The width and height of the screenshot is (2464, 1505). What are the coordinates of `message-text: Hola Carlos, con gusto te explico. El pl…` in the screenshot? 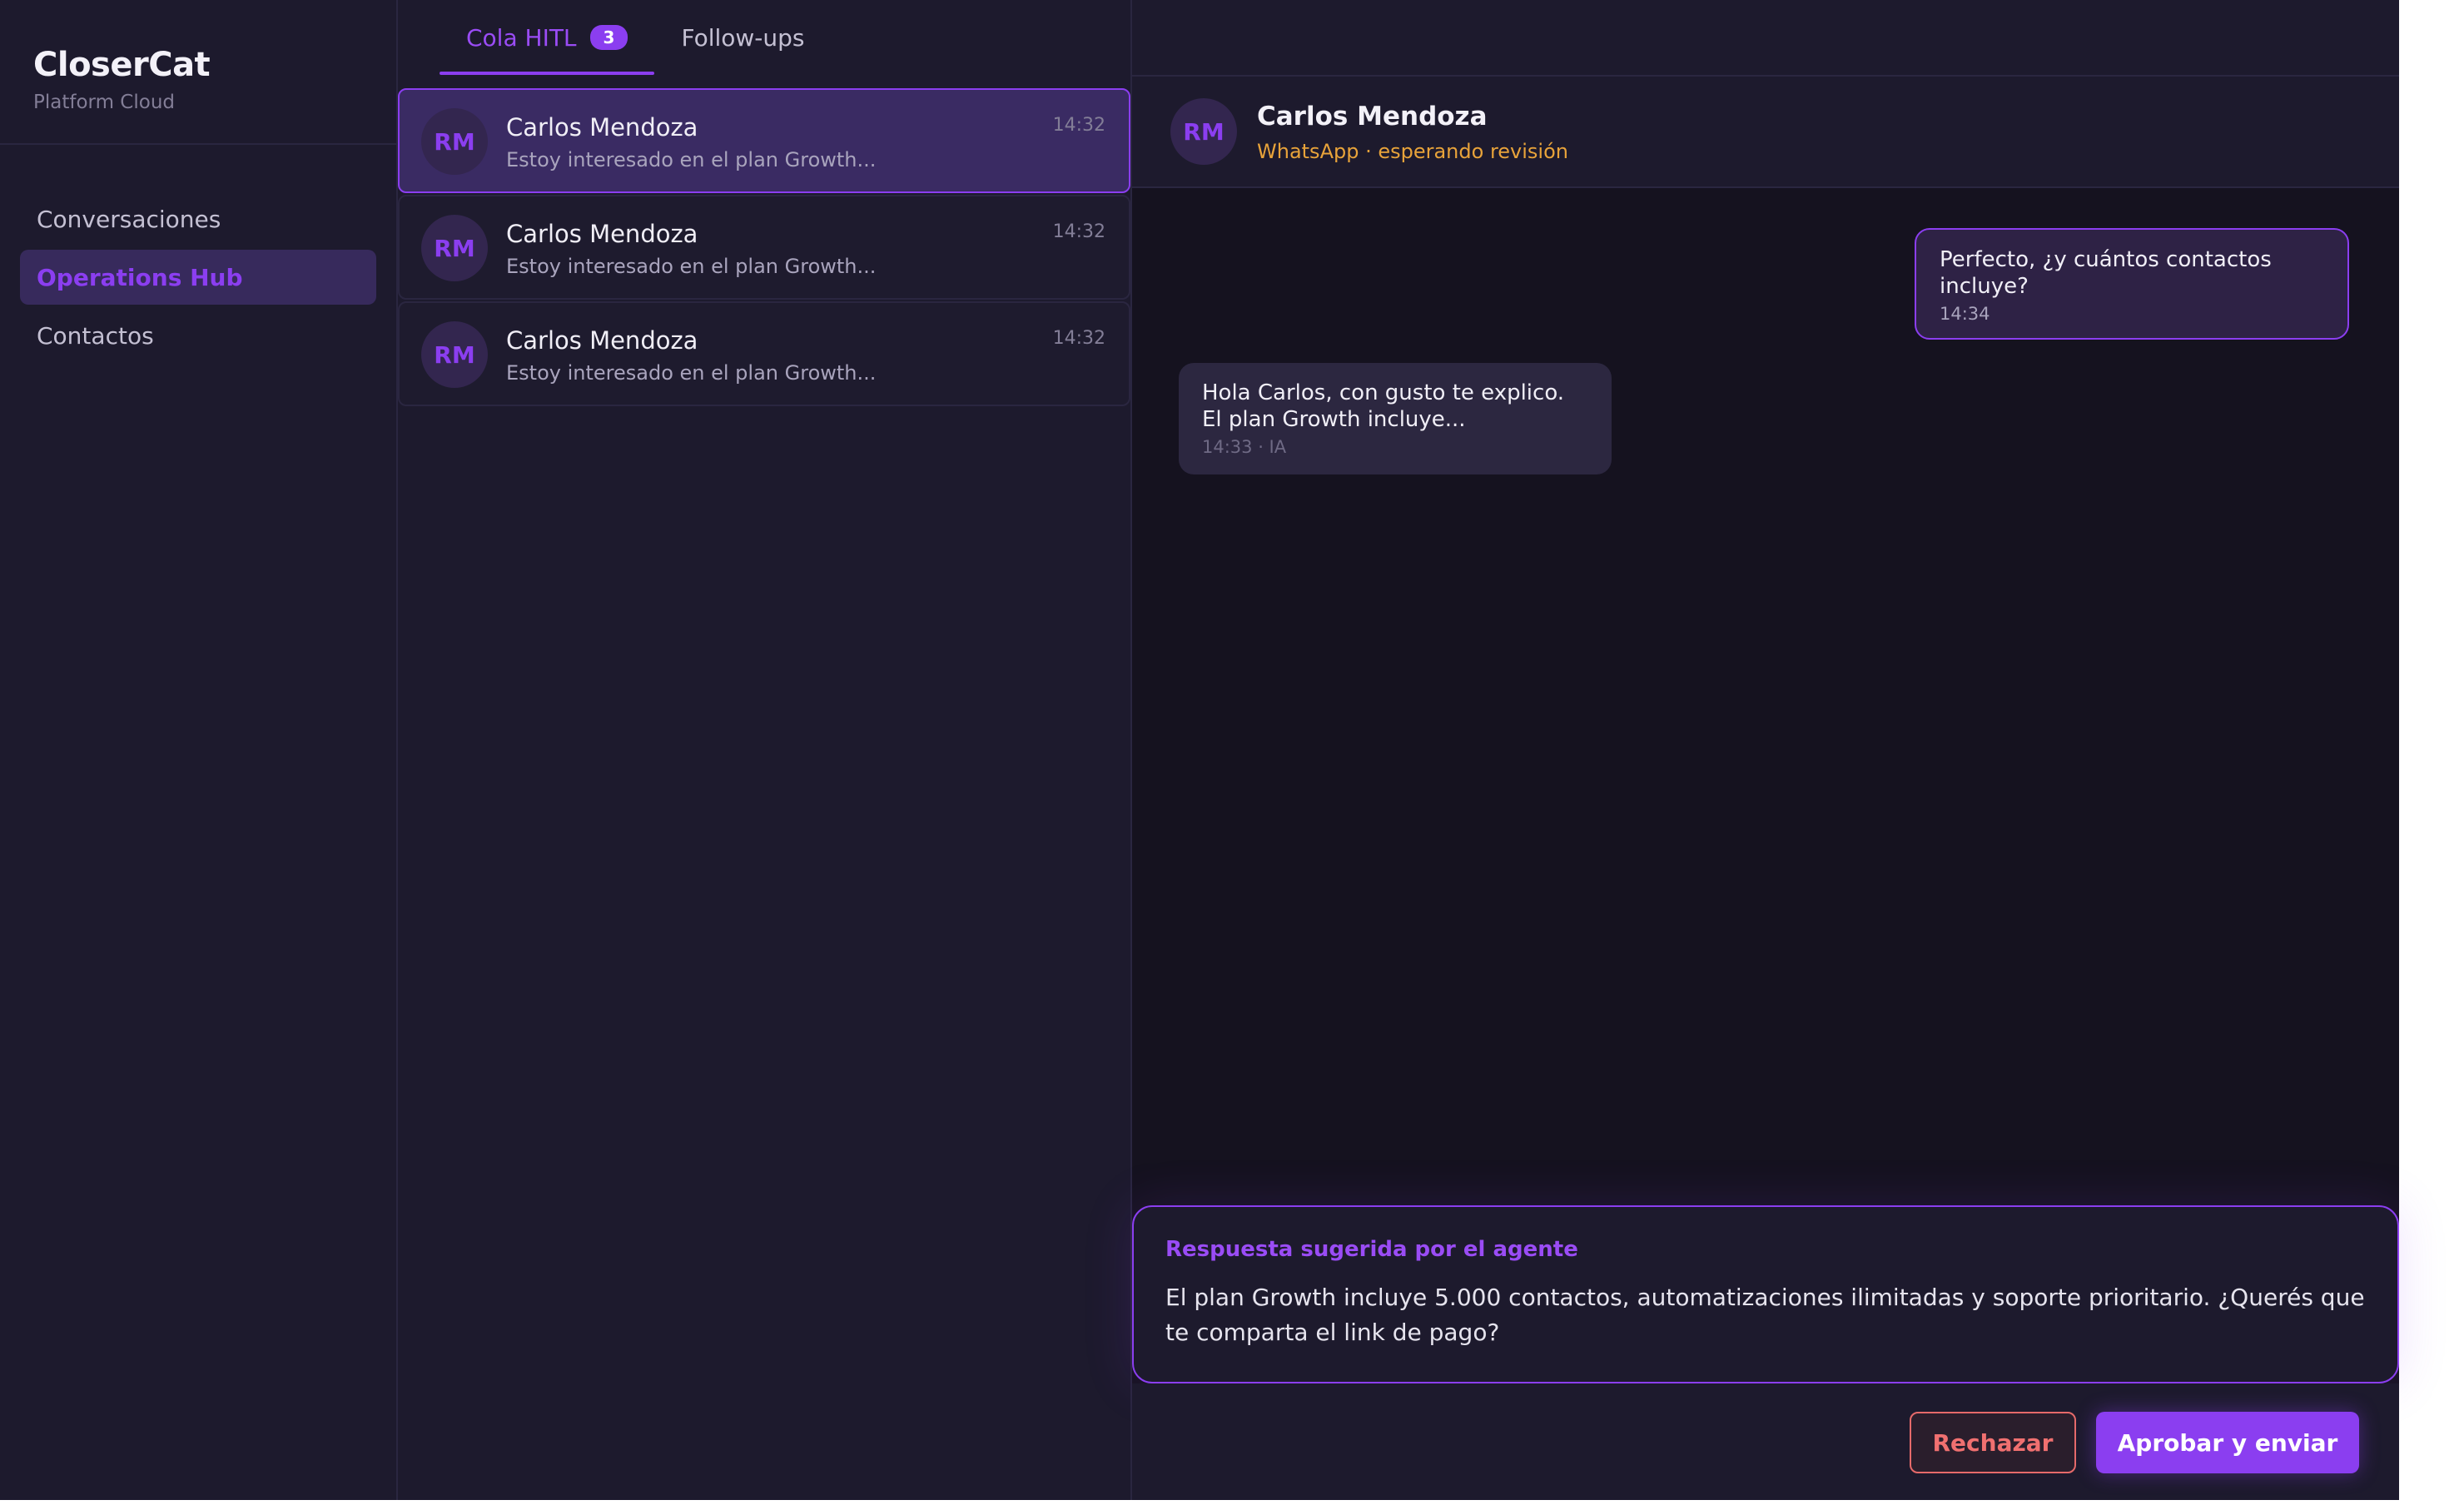 It's located at (1384, 406).